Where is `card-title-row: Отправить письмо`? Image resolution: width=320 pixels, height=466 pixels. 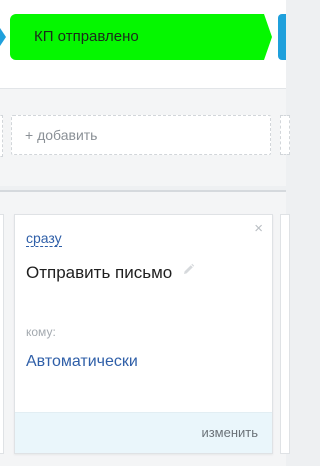 card-title-row: Отправить письмо is located at coordinates (110, 273).